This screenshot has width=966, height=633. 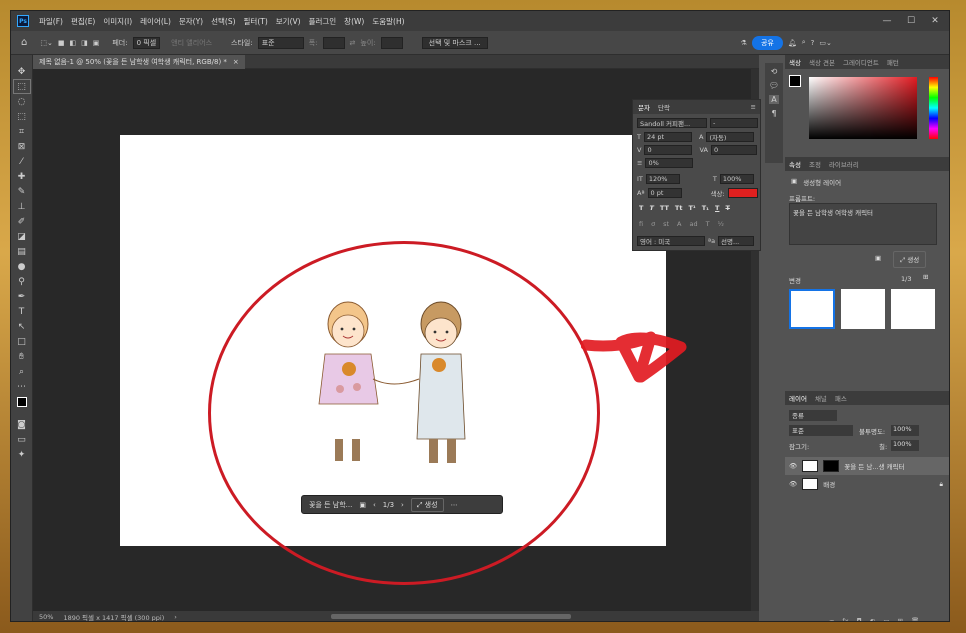 What do you see at coordinates (96, 43) in the screenshot?
I see `intersect-selection-icon: ▣` at bounding box center [96, 43].